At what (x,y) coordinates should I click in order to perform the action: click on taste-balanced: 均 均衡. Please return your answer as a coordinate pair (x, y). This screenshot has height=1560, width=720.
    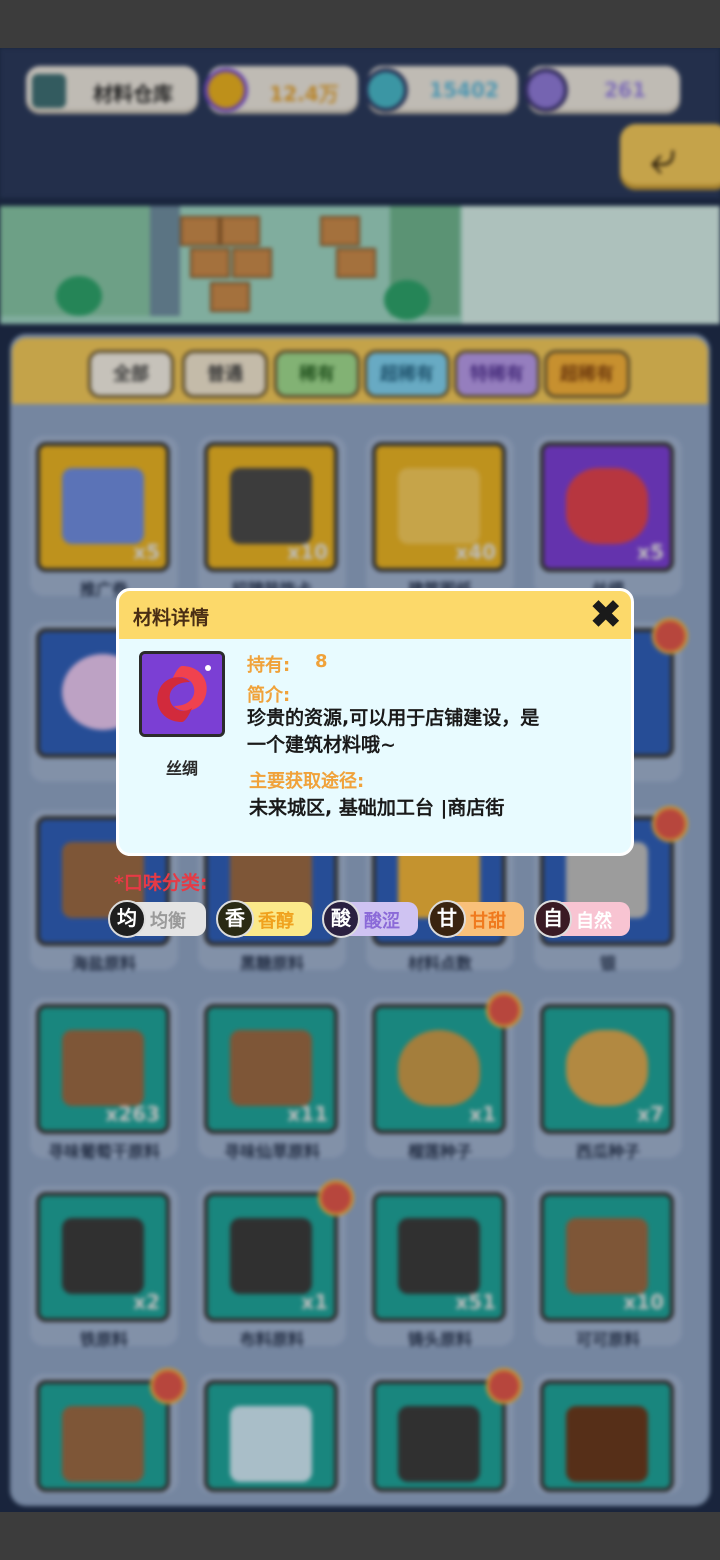
    Looking at the image, I should click on (157, 919).